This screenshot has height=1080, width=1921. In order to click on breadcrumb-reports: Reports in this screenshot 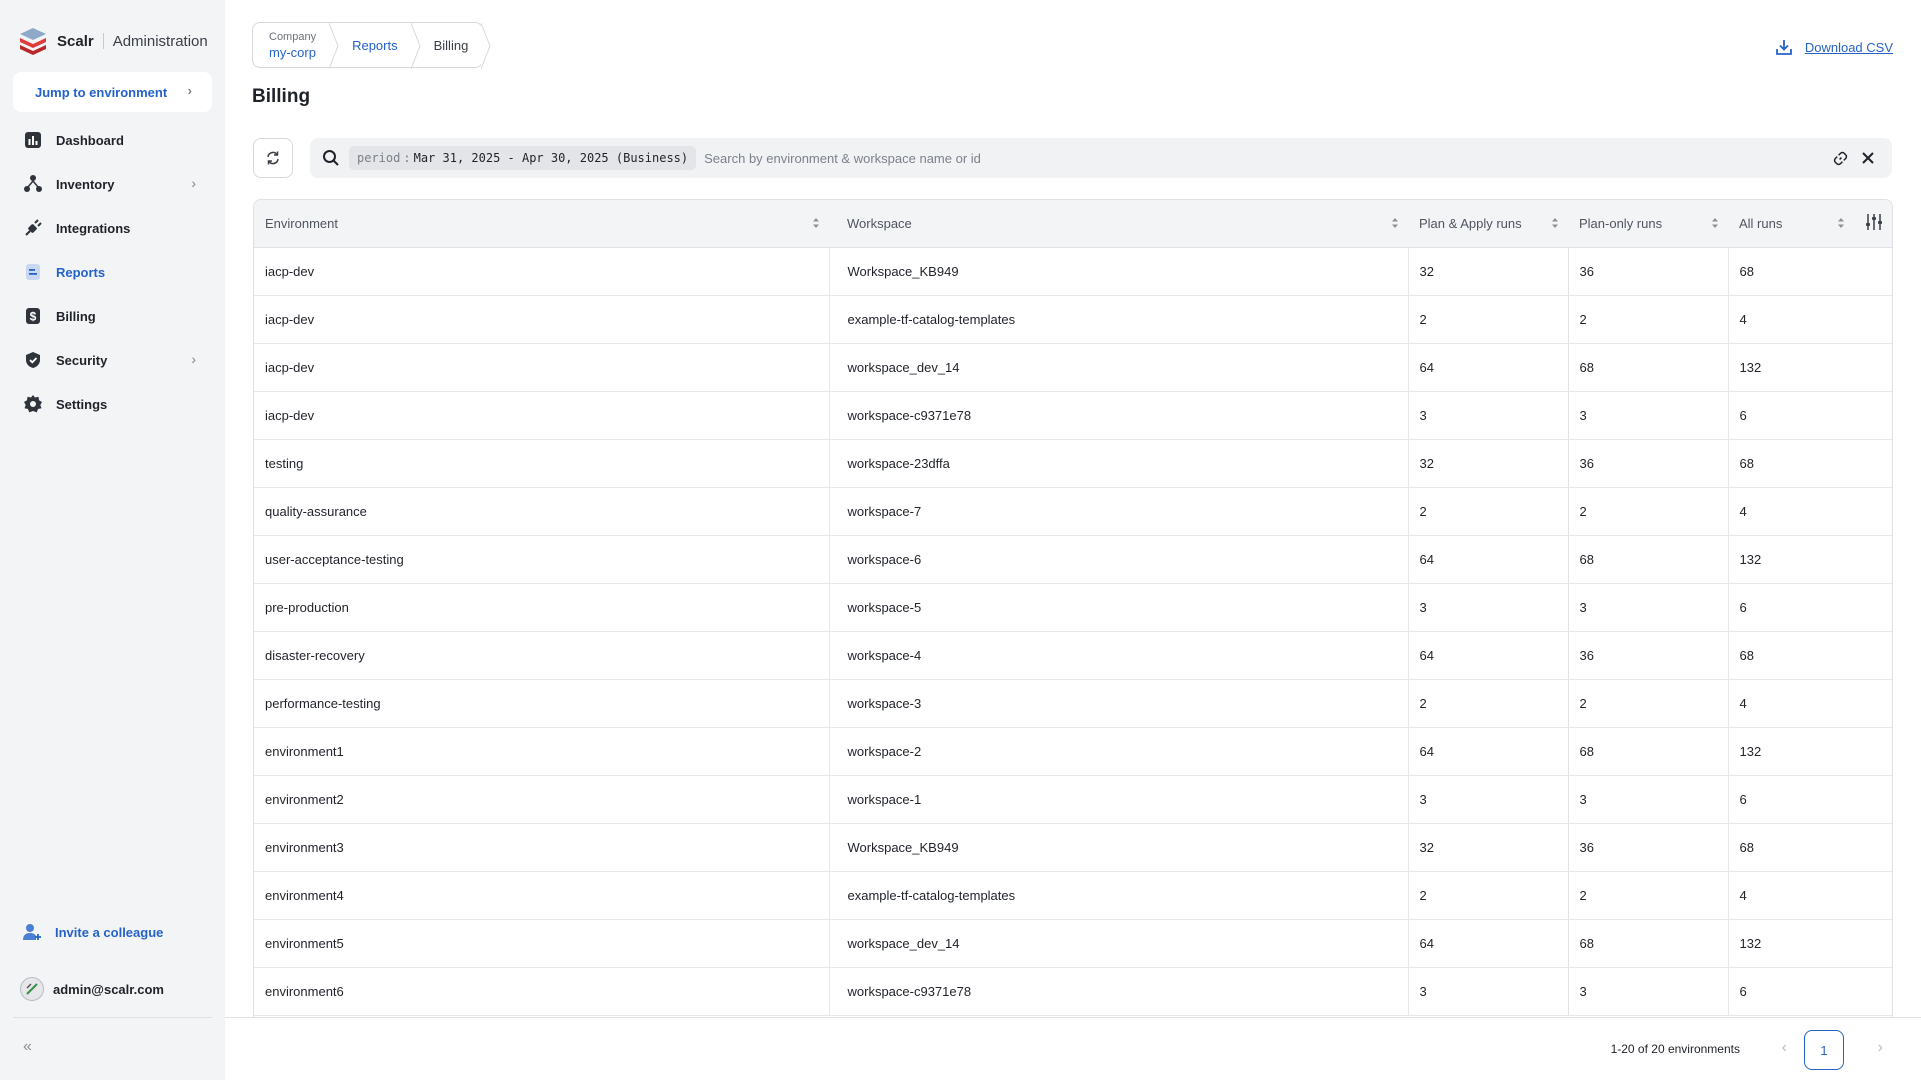, I will do `click(375, 46)`.